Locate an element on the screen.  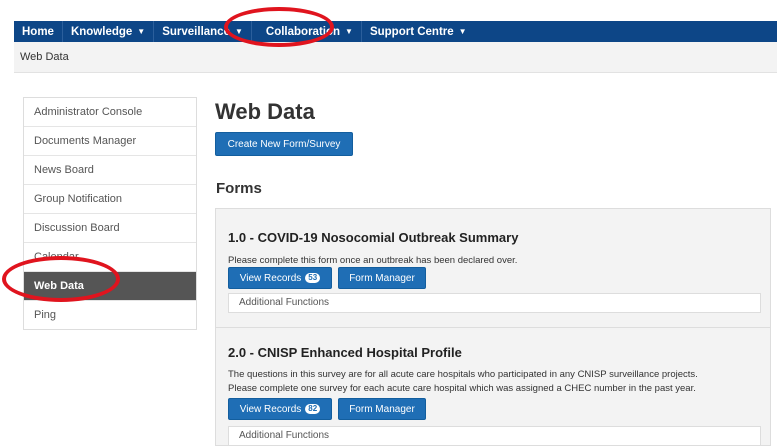
create-form-button: Create New Form/Survey is located at coordinates (284, 144).